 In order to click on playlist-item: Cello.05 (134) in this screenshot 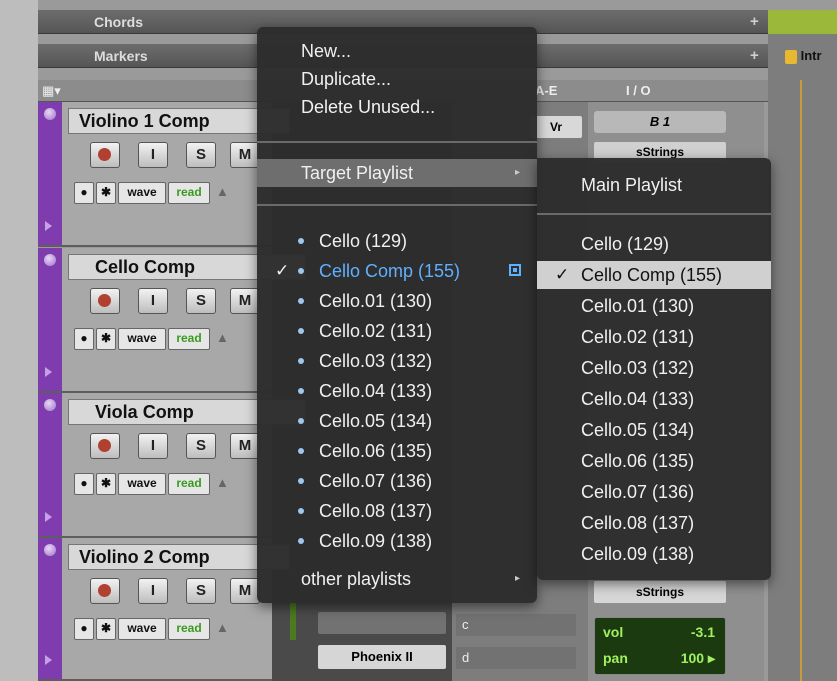, I will do `click(397, 421)`.